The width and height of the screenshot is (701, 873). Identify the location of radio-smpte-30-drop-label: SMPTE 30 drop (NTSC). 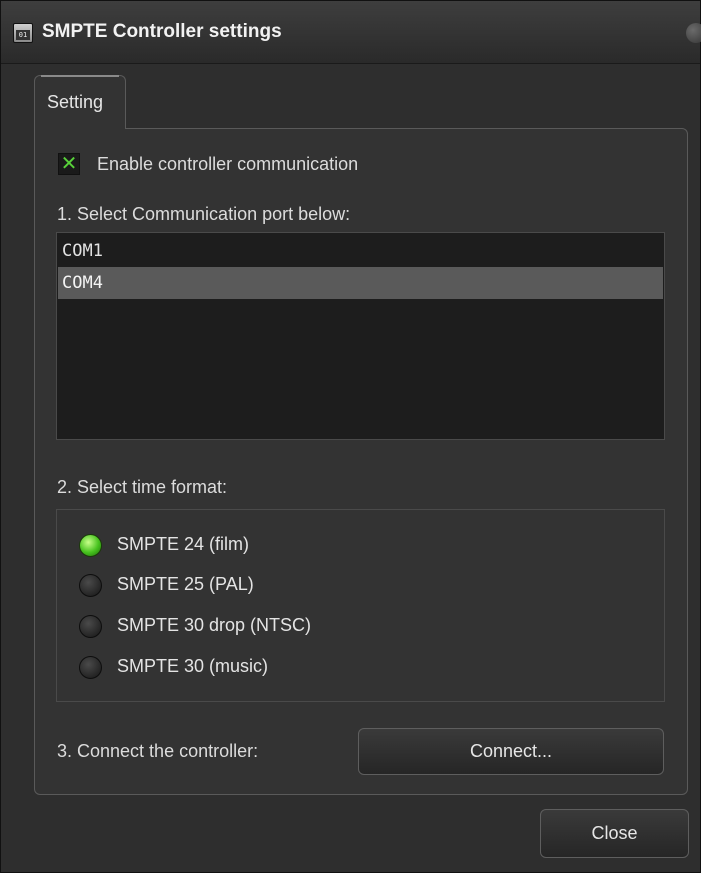
(214, 625).